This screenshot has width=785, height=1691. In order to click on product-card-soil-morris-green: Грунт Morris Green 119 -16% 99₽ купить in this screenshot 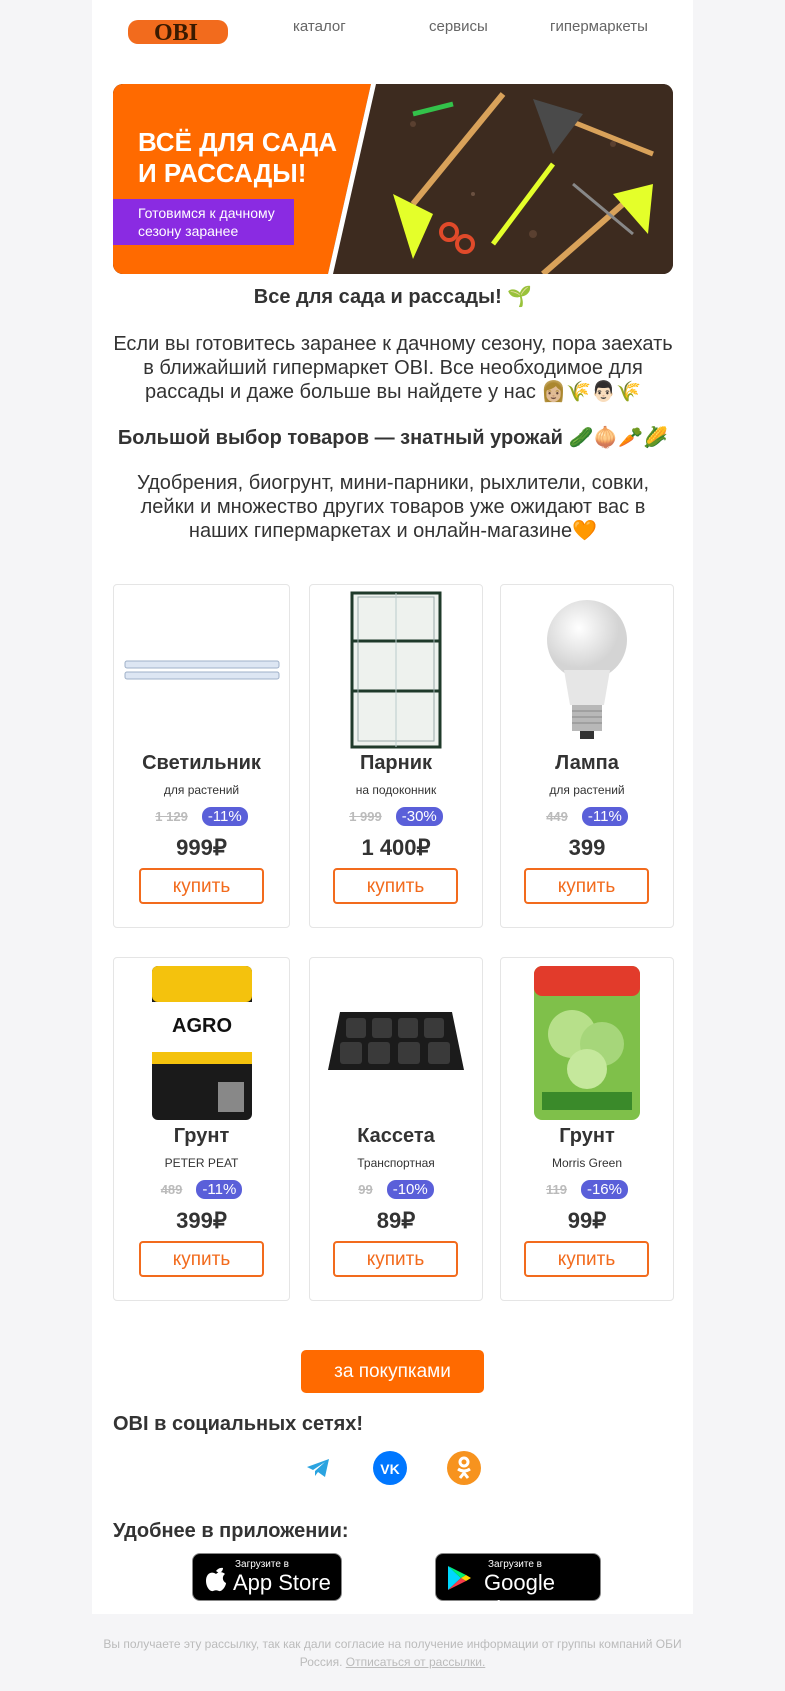, I will do `click(587, 1129)`.